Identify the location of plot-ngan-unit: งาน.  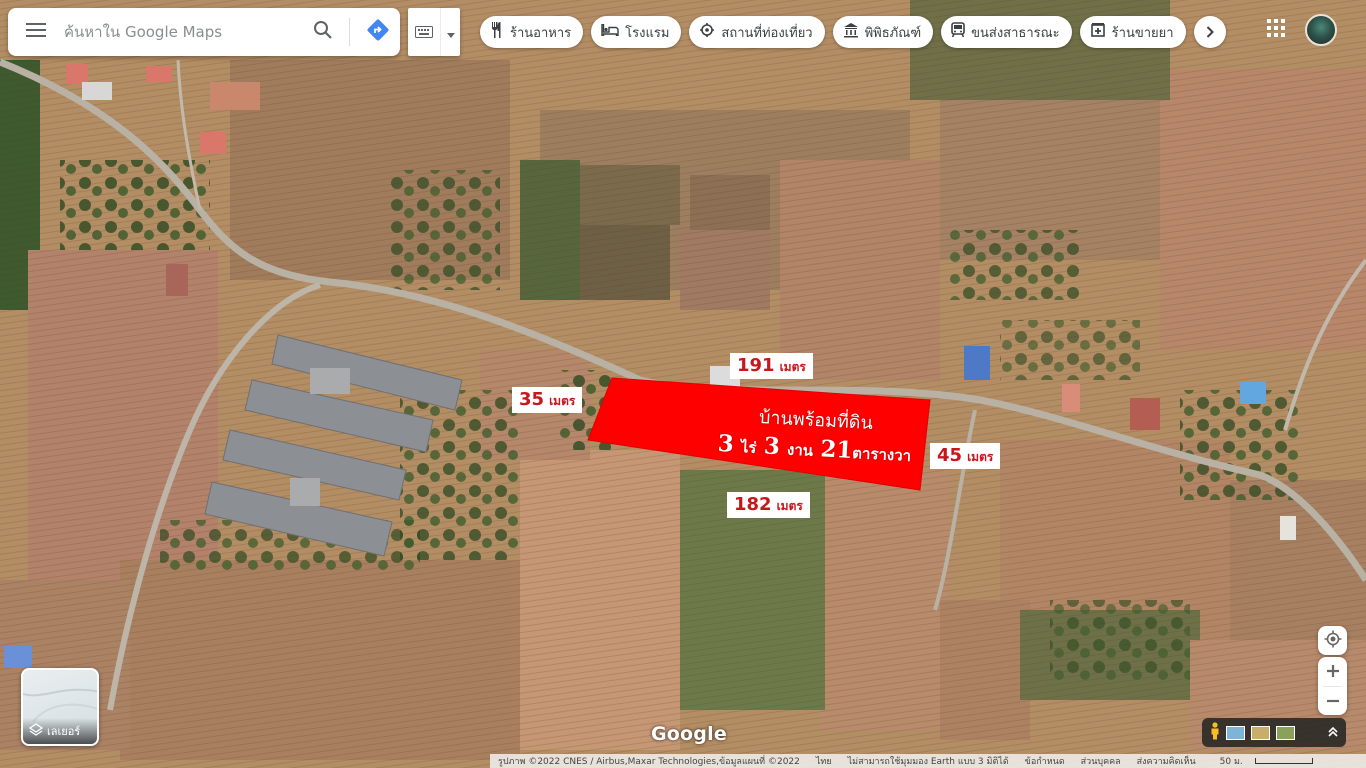
(800, 450).